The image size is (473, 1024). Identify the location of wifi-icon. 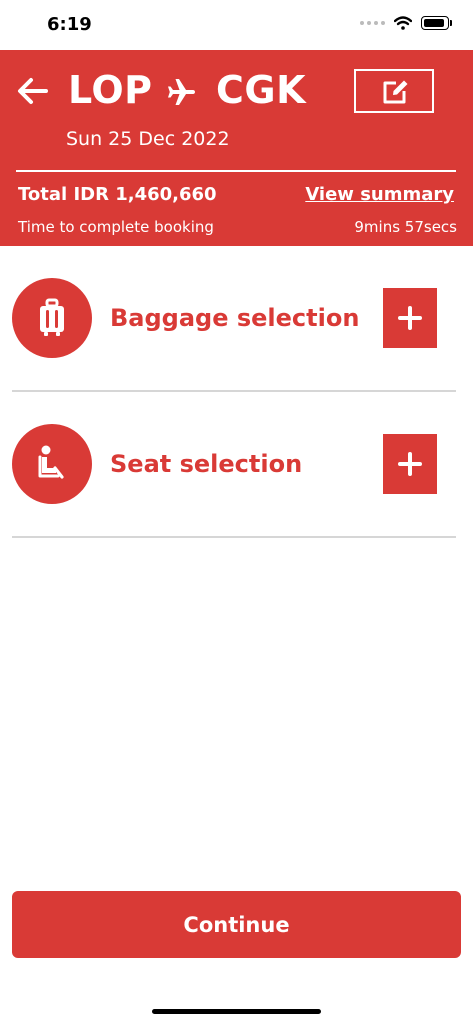
(403, 23).